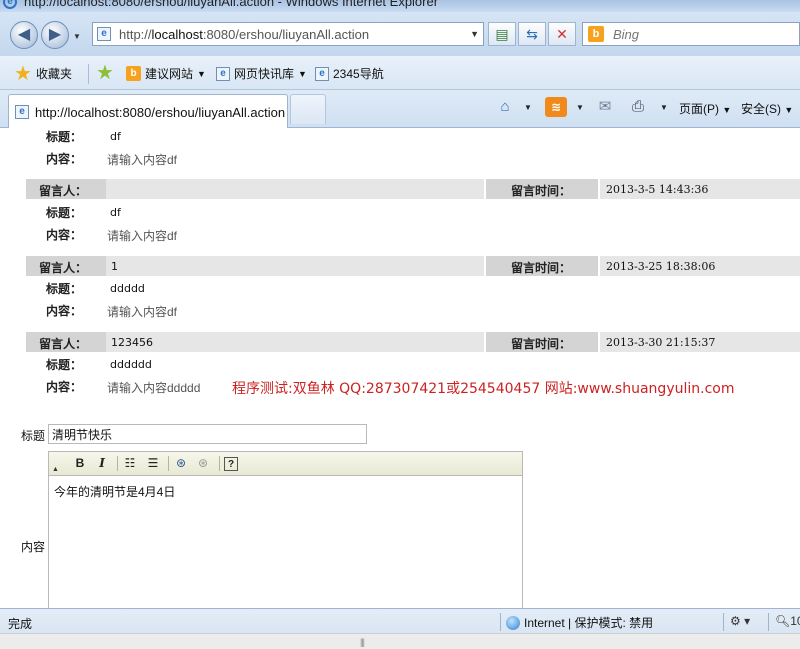 This screenshot has width=800, height=649. What do you see at coordinates (132, 342) in the screenshot?
I see `author-value: 123456` at bounding box center [132, 342].